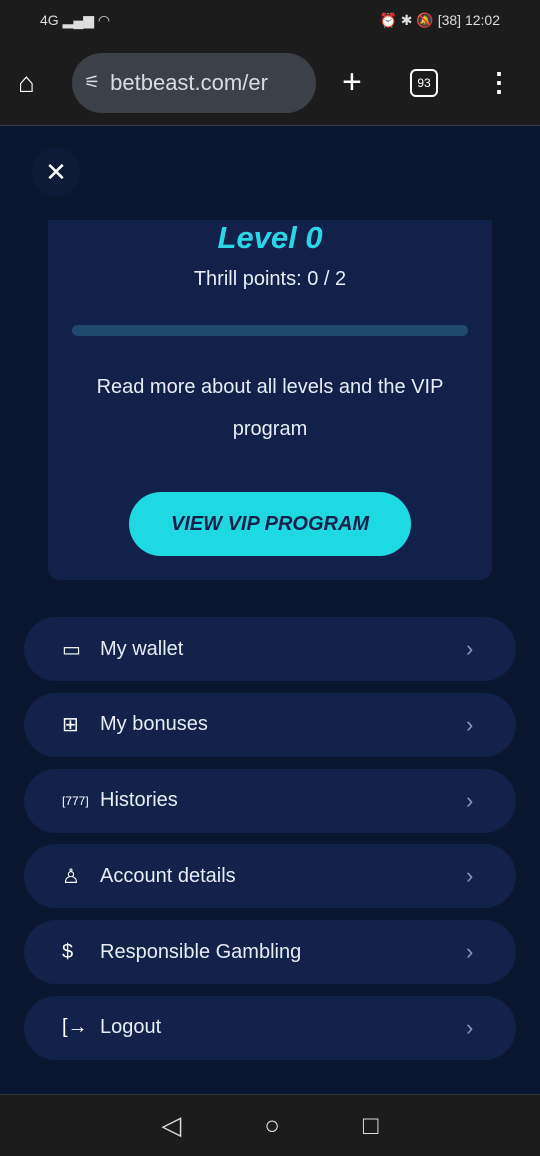  Describe the element at coordinates (201, 951) in the screenshot. I see `menu-item-label: Responsible Gambling` at that location.